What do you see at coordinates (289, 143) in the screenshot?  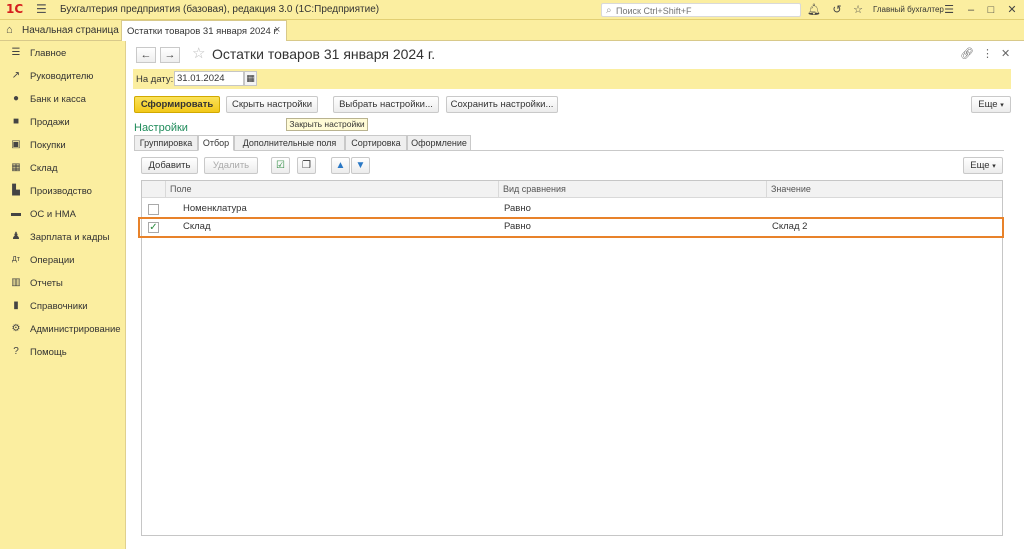 I see `tab-additional-fields: Дополнительные поля` at bounding box center [289, 143].